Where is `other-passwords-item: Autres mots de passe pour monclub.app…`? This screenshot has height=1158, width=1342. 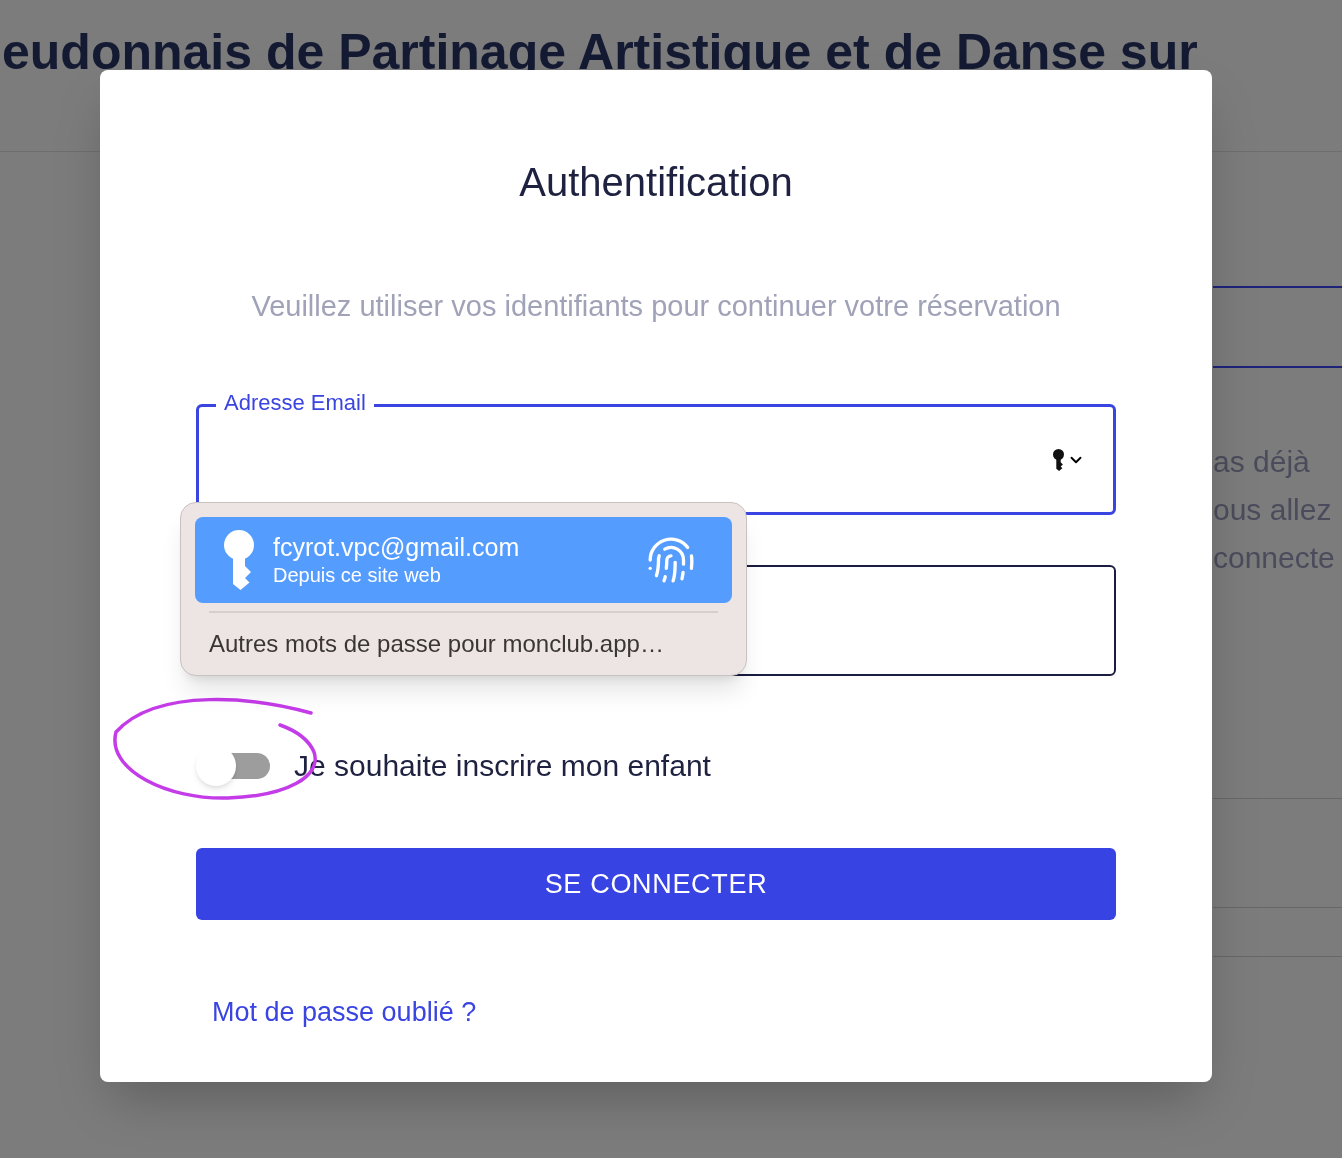
other-passwords-item: Autres mots de passe pour monclub.app… is located at coordinates (463, 644).